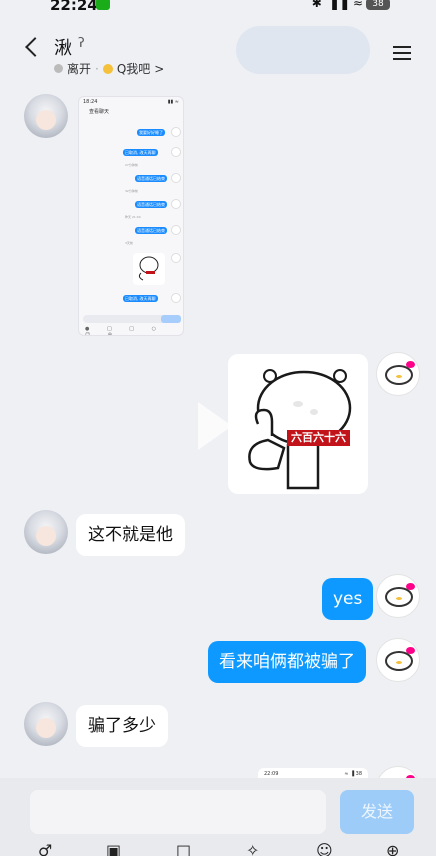 The width and height of the screenshot is (436, 856). What do you see at coordinates (129, 243) in the screenshot?
I see `screenshot-timestamp: 3天前` at bounding box center [129, 243].